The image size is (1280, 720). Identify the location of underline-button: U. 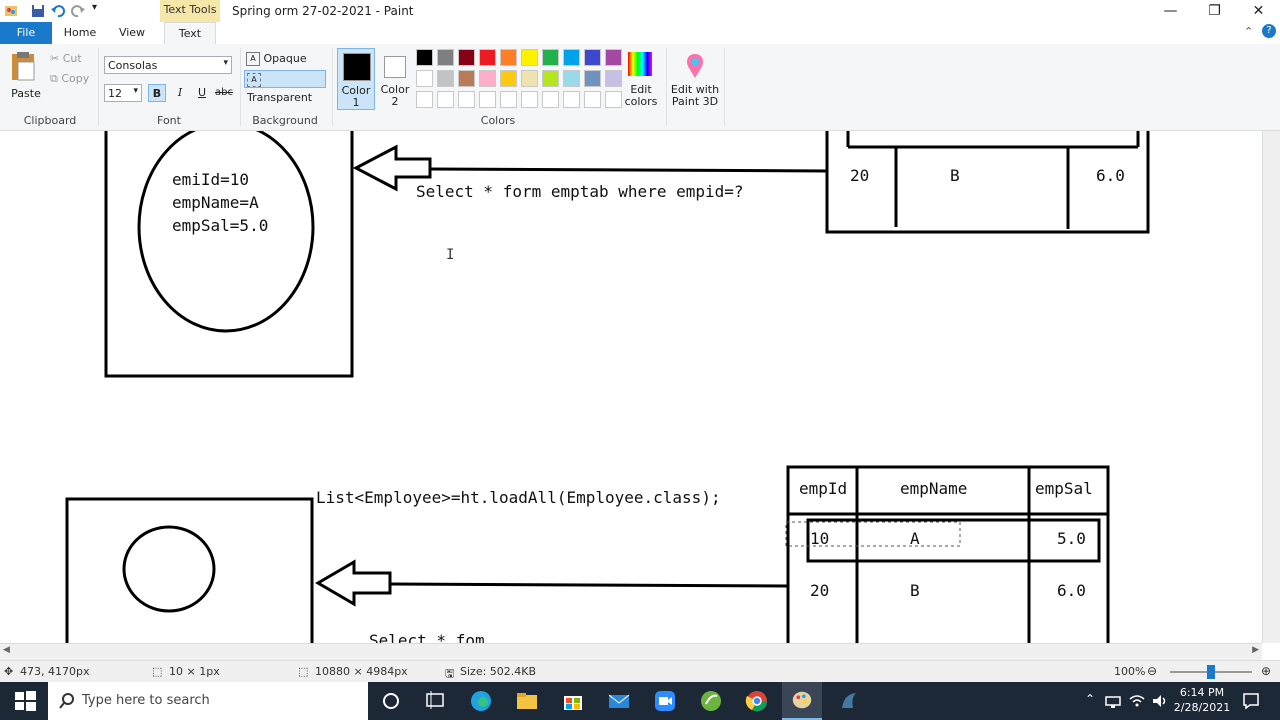
(202, 93).